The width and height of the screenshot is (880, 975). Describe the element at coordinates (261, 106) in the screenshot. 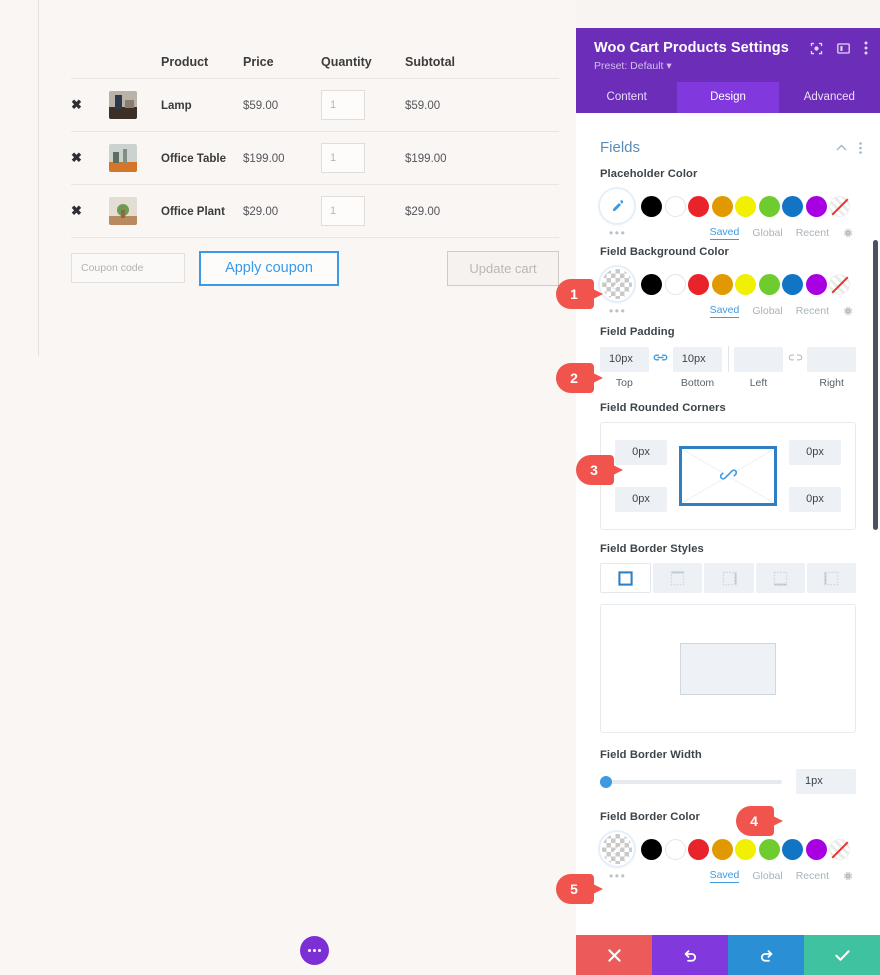

I see `product-price: $59.00` at that location.